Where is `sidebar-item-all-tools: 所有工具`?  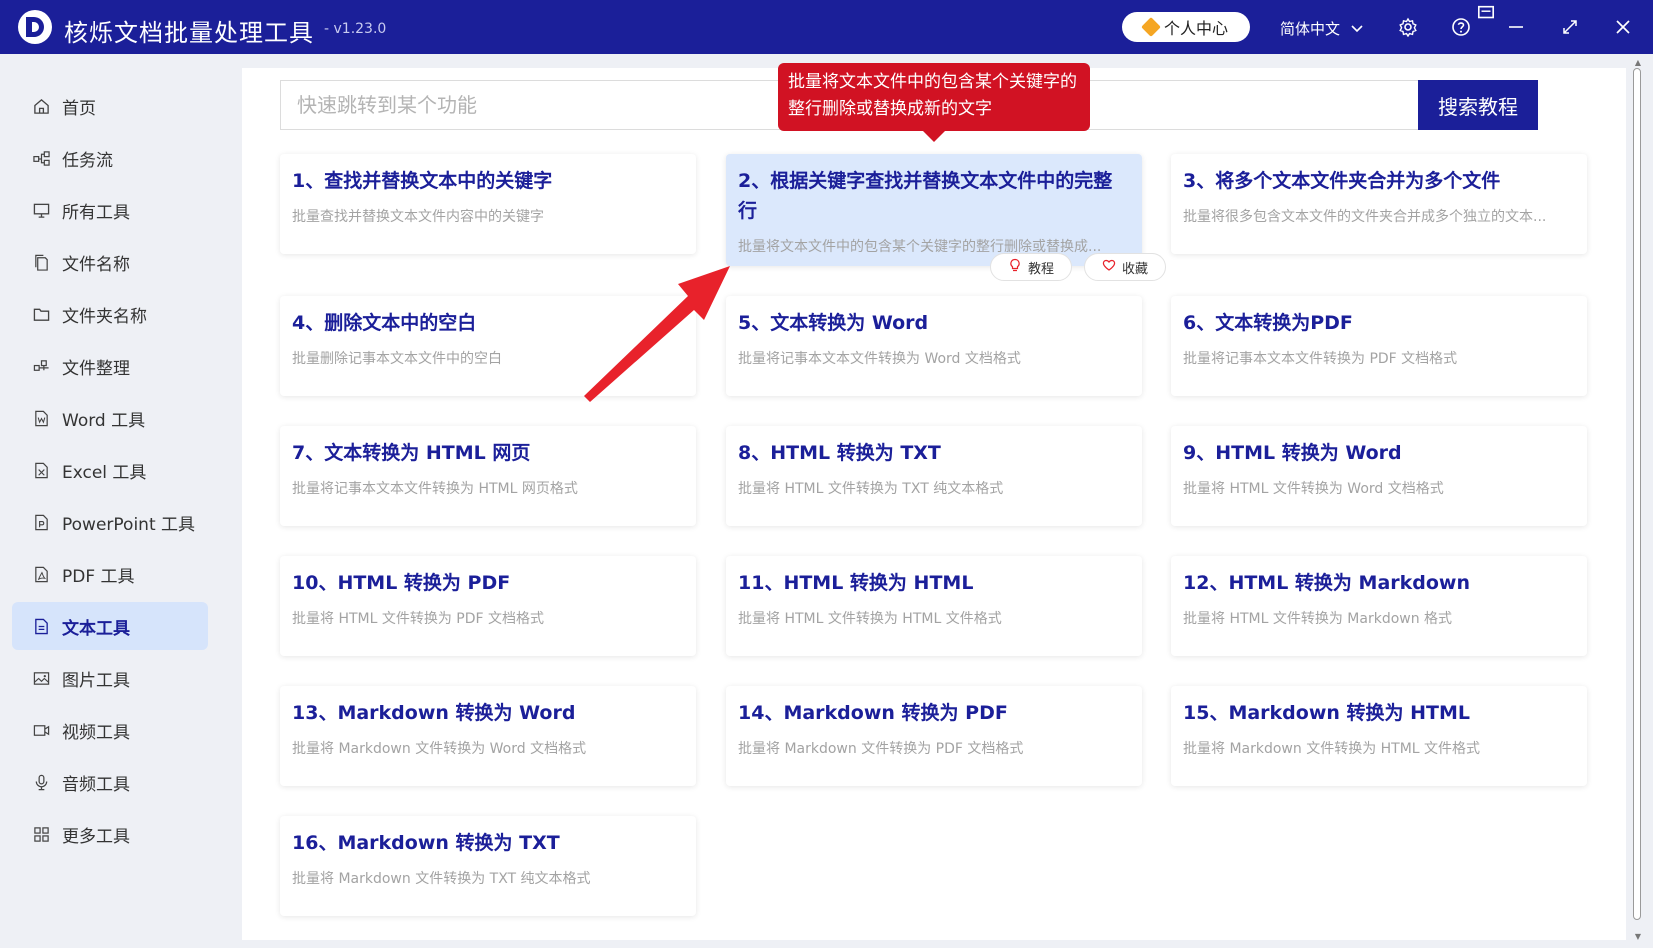 sidebar-item-all-tools: 所有工具 is located at coordinates (110, 210).